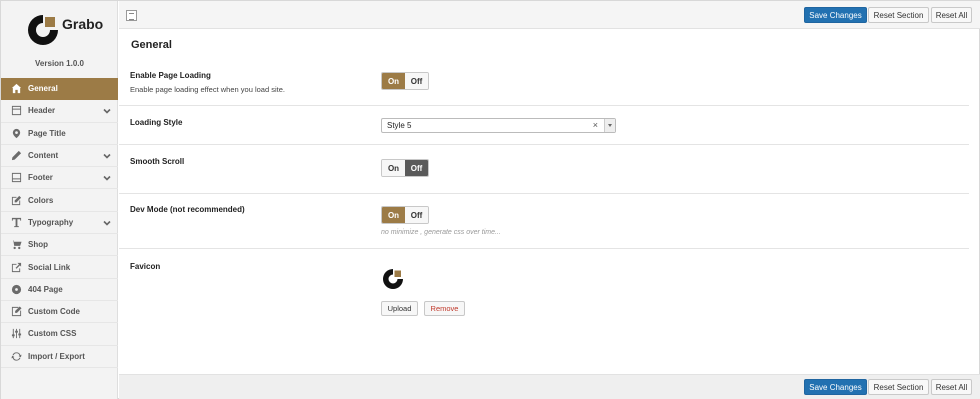 Image resolution: width=980 pixels, height=399 pixels. I want to click on text-icon, so click(16, 222).